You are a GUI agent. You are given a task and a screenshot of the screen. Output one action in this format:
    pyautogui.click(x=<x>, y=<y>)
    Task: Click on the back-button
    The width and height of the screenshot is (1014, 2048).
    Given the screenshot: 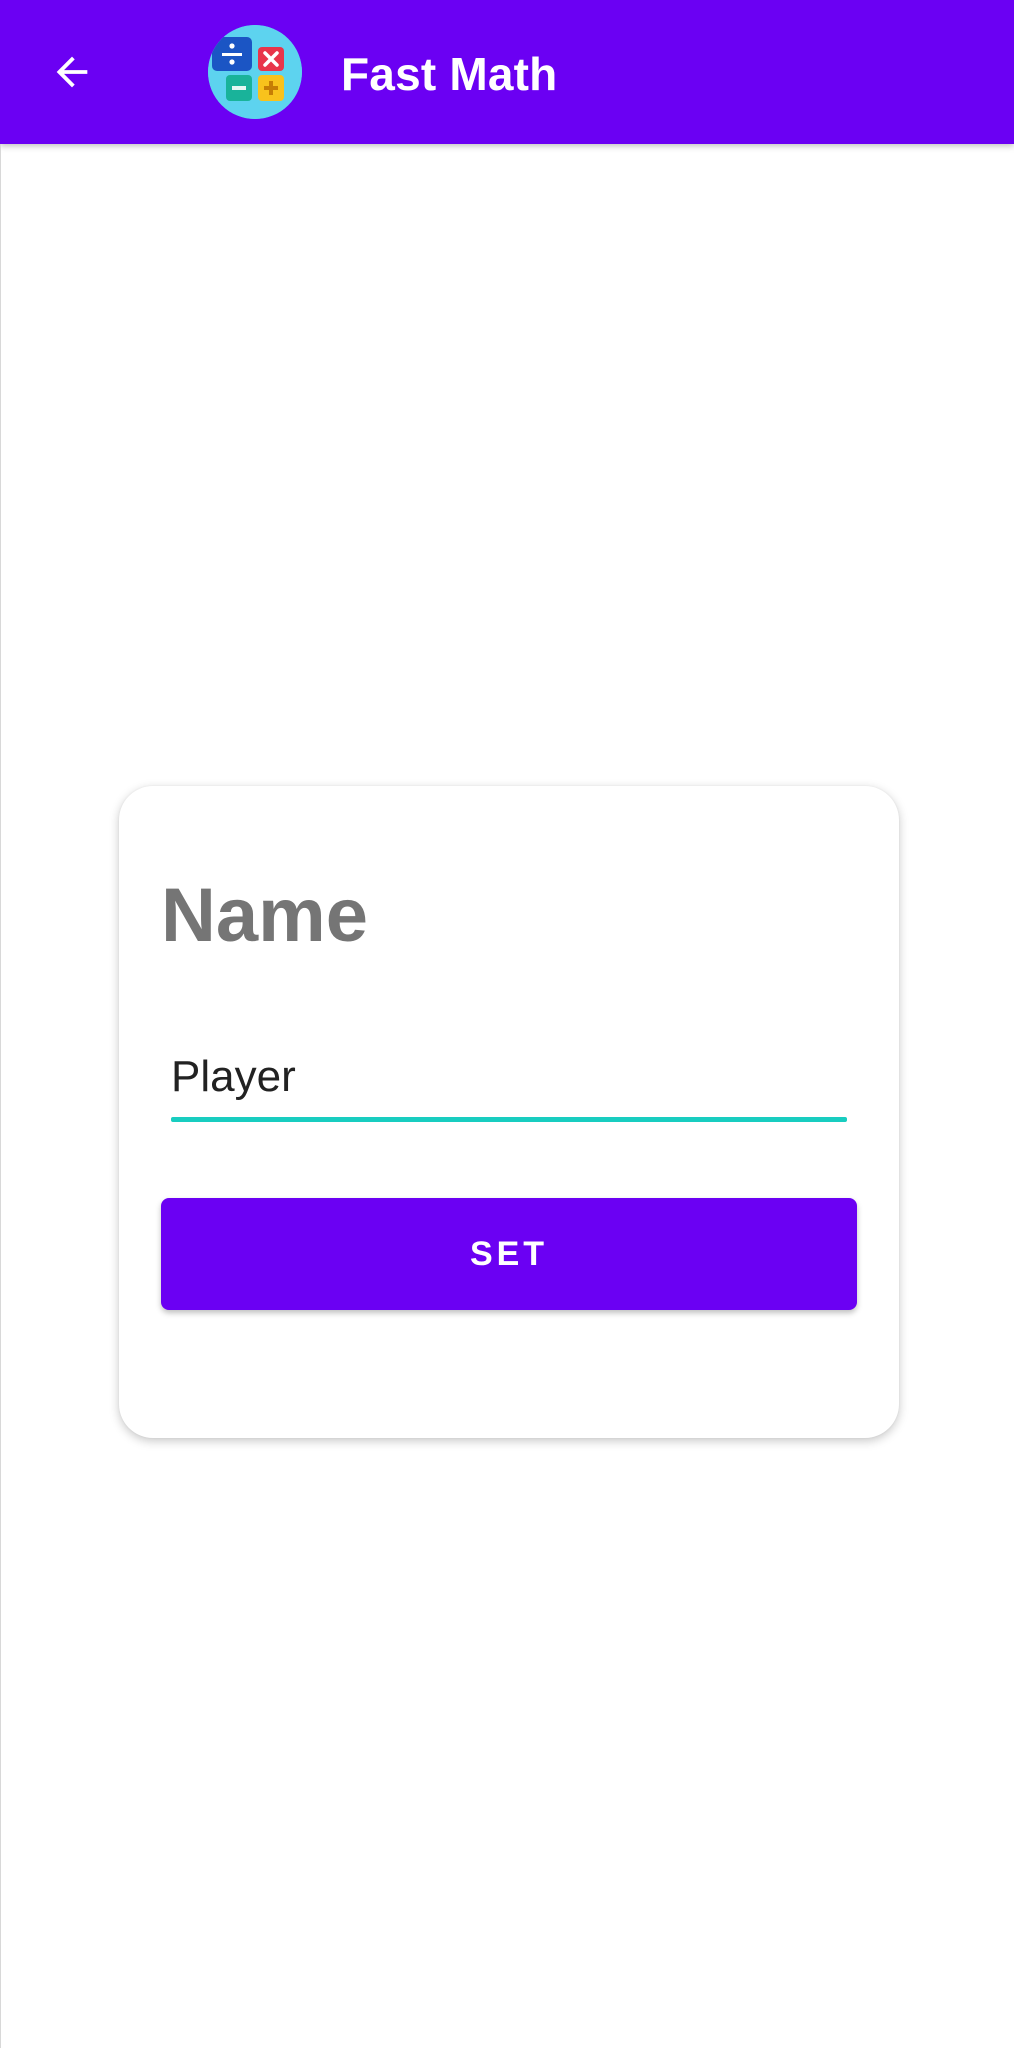 What is the action you would take?
    pyautogui.click(x=72, y=72)
    